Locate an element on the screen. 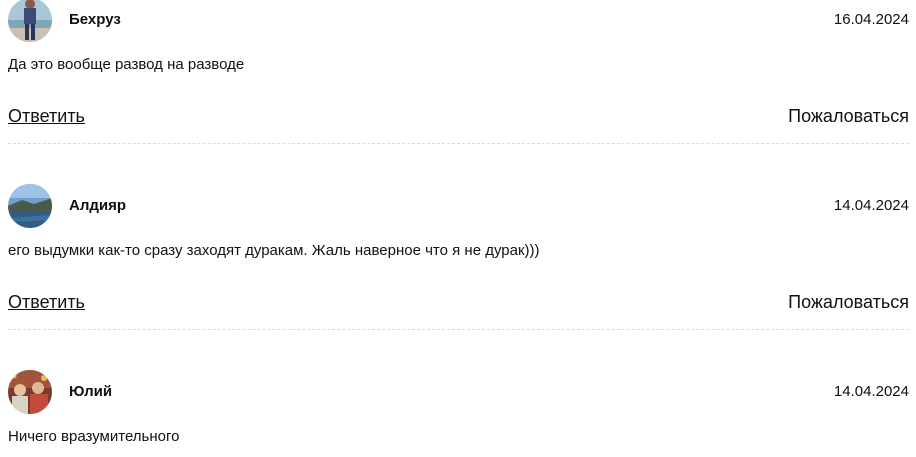 This screenshot has height=457, width=916. comment-header: Юлий 14.04.2024 is located at coordinates (458, 392).